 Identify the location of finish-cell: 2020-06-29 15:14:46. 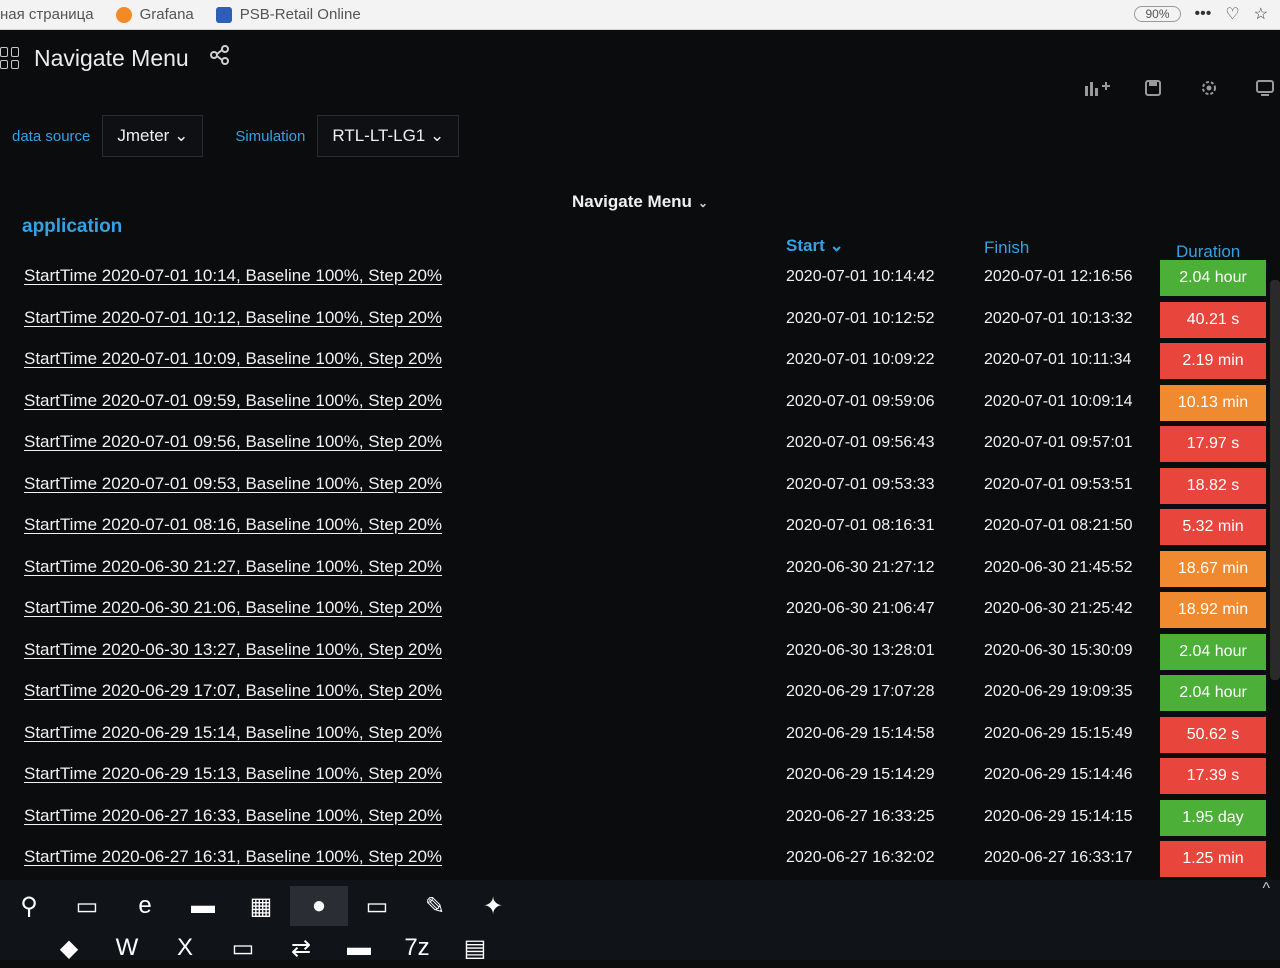
(1058, 774).